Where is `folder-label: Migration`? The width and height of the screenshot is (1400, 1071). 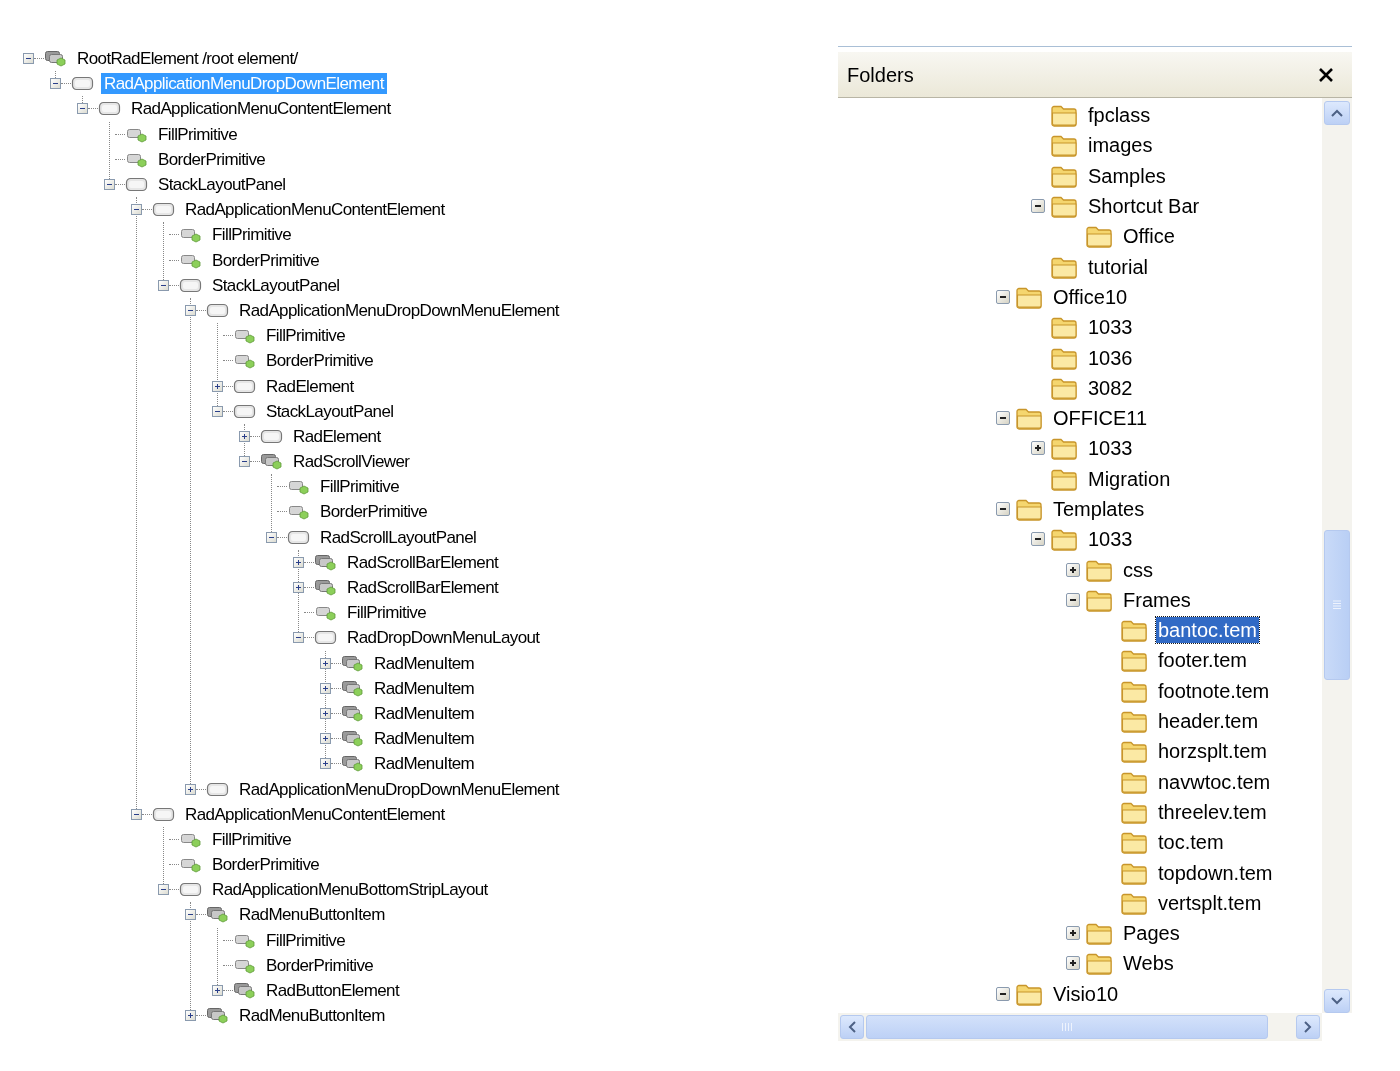 folder-label: Migration is located at coordinates (1129, 478).